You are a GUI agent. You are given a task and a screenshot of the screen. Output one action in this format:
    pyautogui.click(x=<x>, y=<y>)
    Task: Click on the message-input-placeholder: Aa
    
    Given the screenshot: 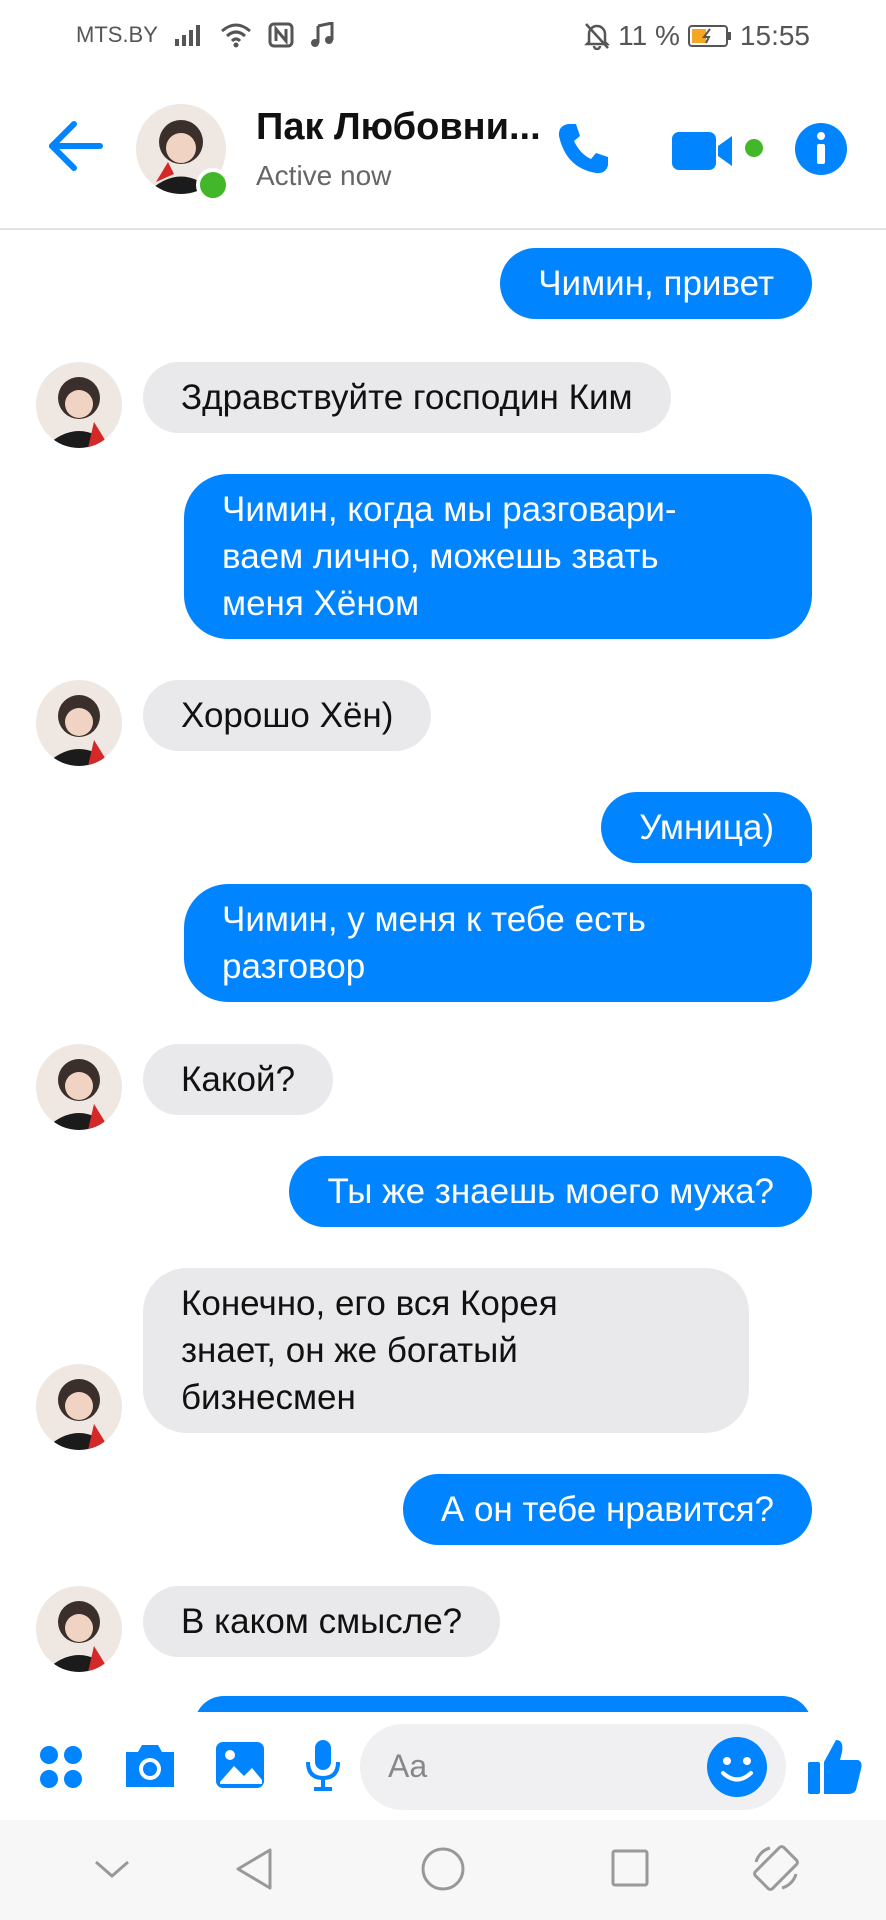 What is the action you would take?
    pyautogui.click(x=408, y=1766)
    